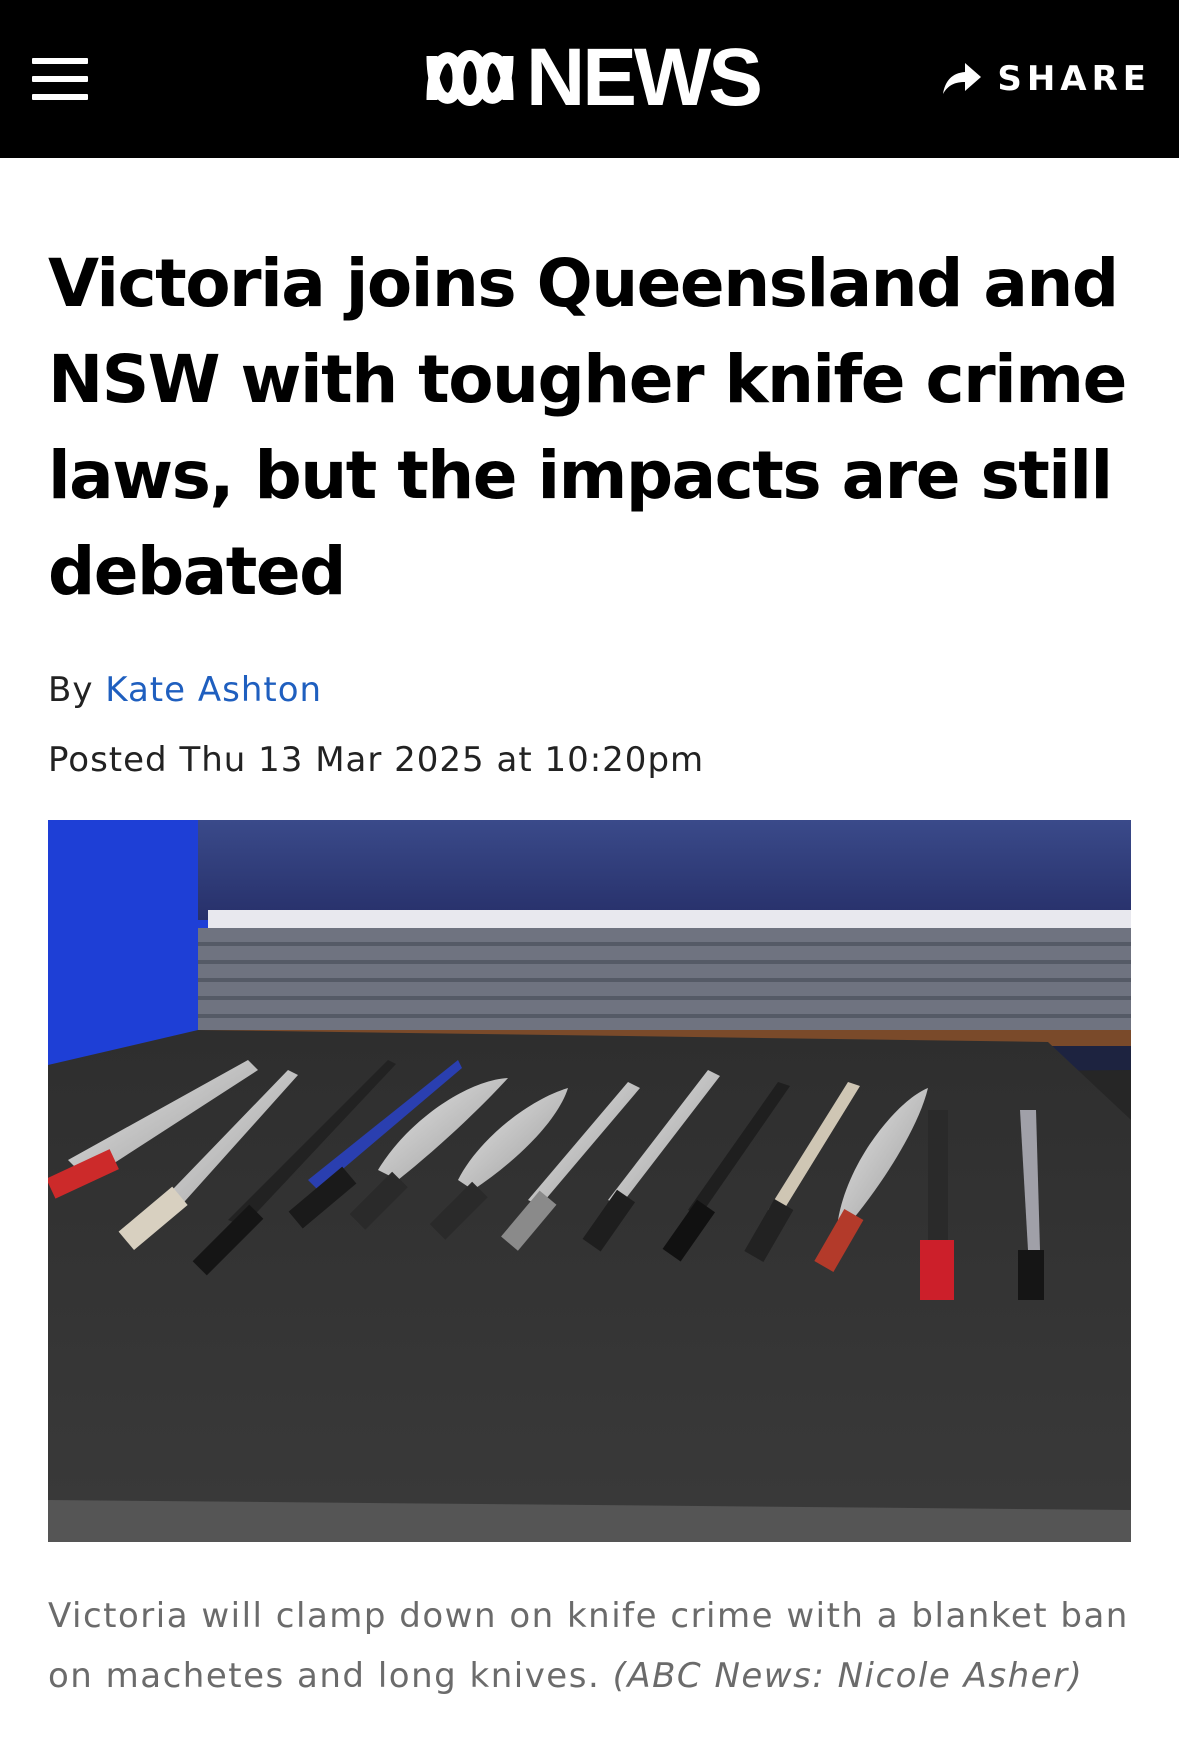 The height and width of the screenshot is (1742, 1179). What do you see at coordinates (213, 690) in the screenshot?
I see `author-link: Kate Ashton` at bounding box center [213, 690].